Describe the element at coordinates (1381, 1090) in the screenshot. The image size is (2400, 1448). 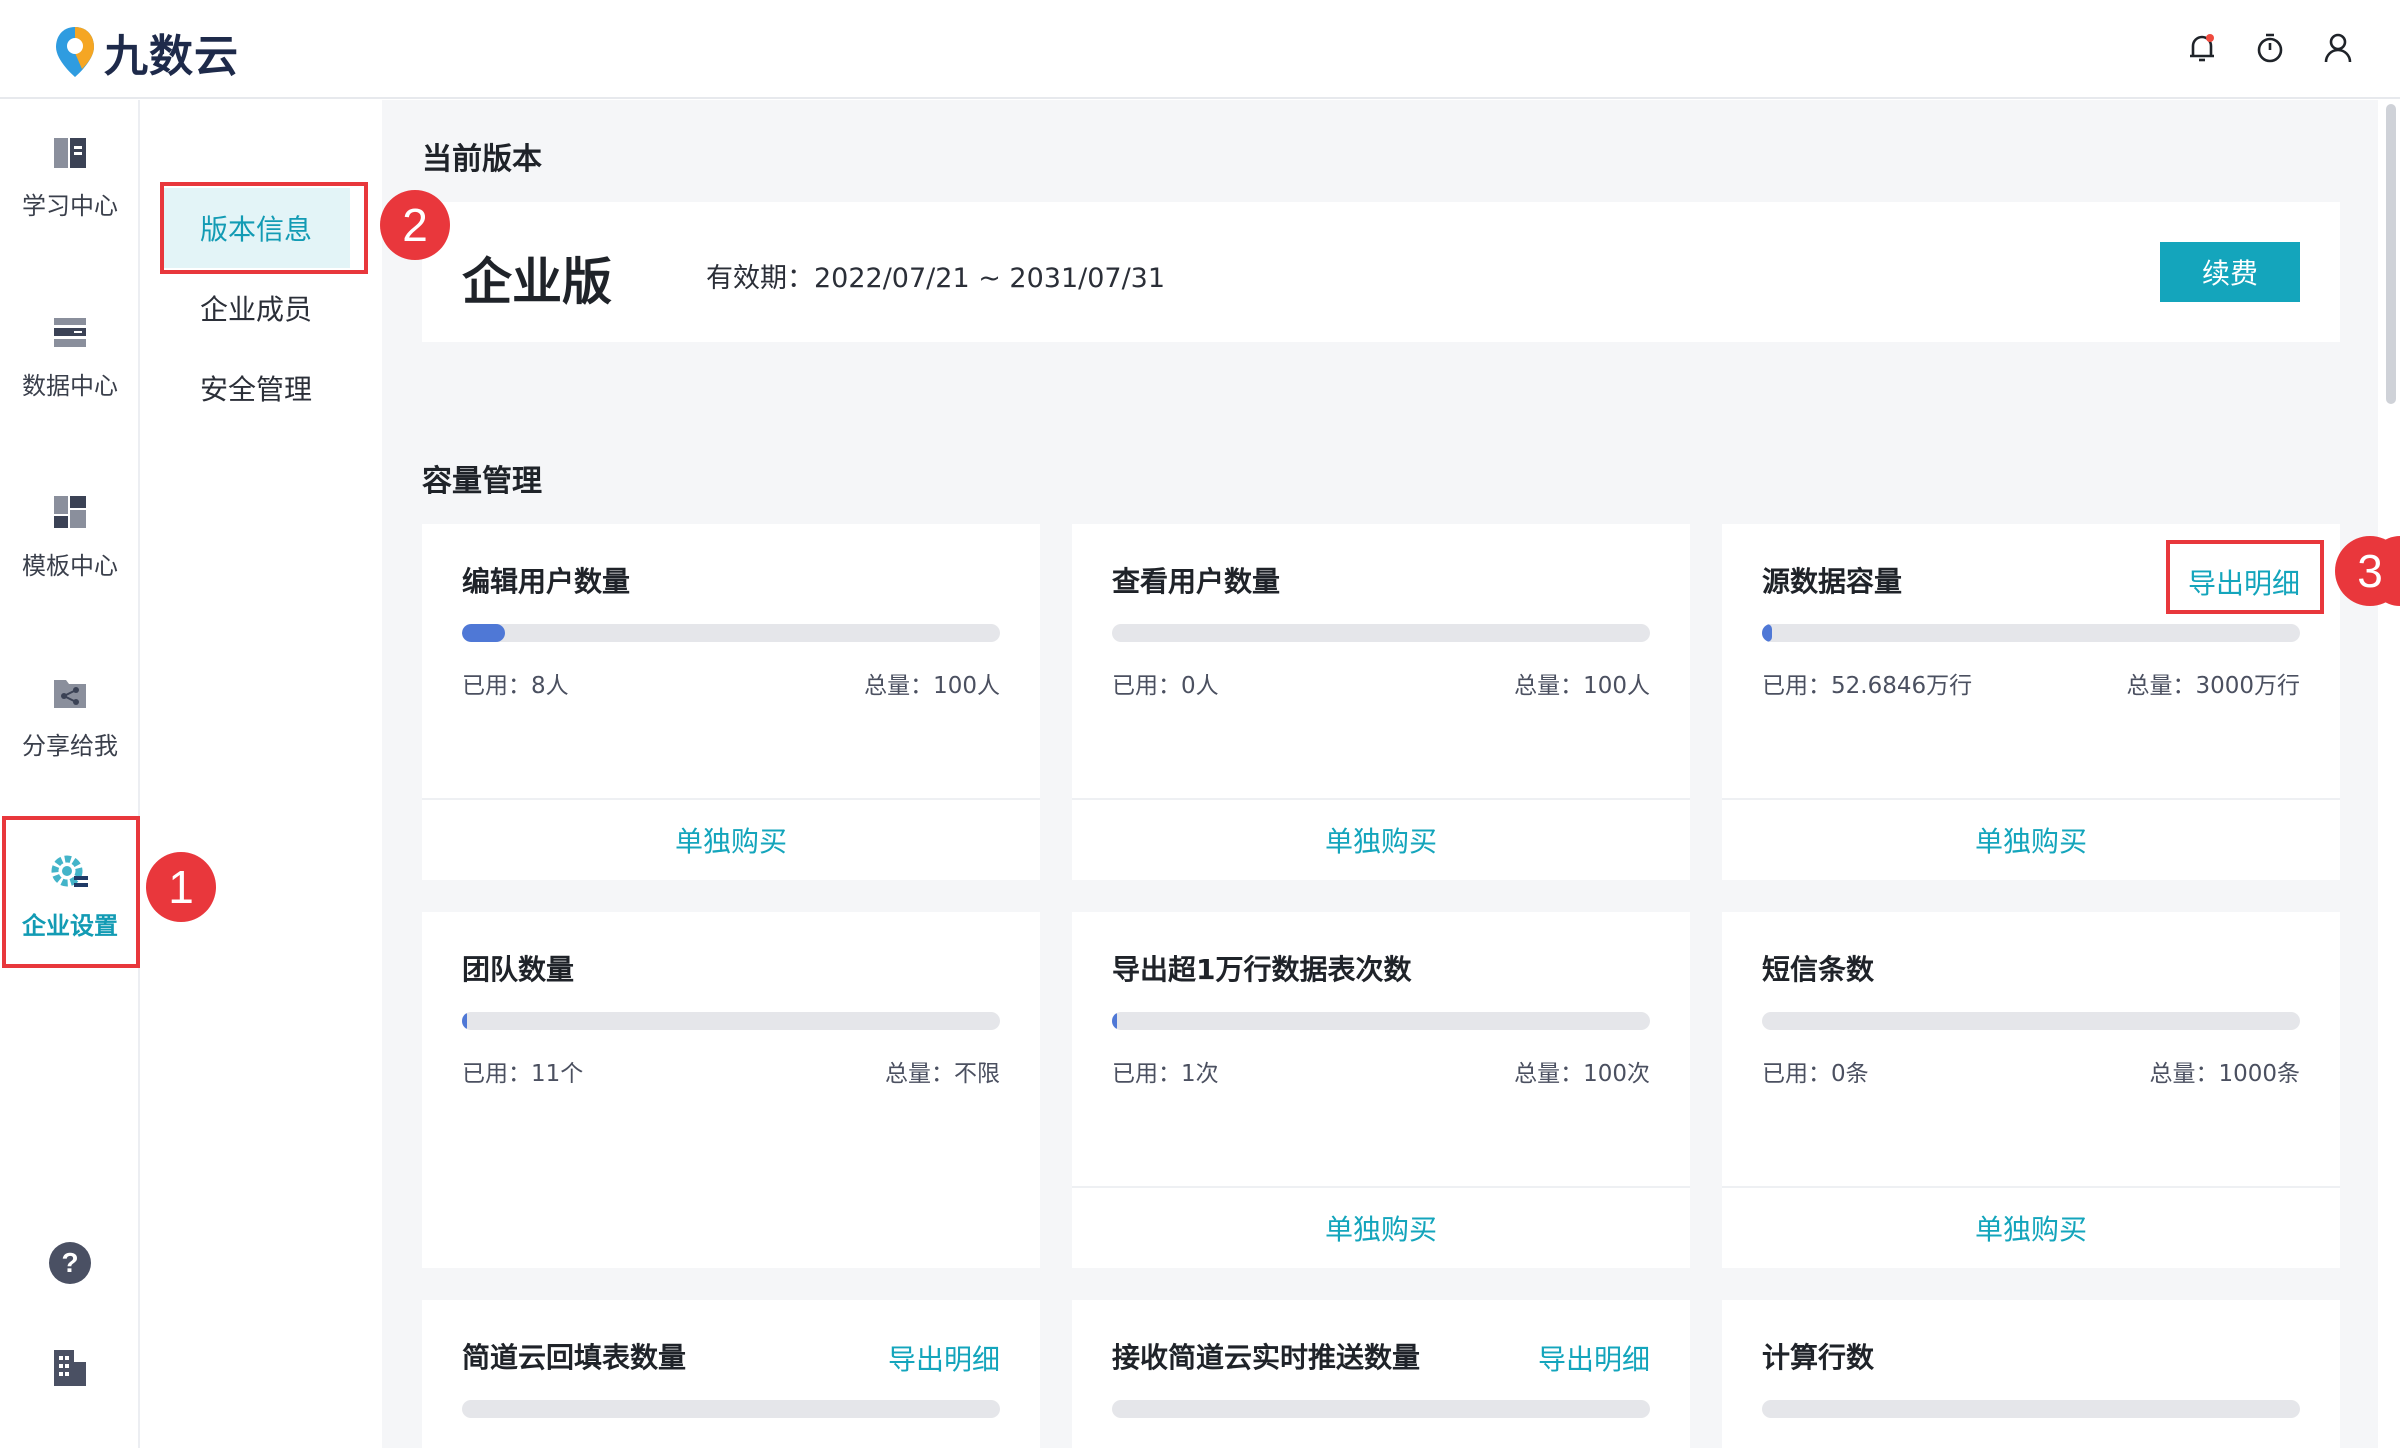
I see `capacity-card-large-exports: 导出超1万行数据表次数 已用：1次 总量：100次 单独购买` at that location.